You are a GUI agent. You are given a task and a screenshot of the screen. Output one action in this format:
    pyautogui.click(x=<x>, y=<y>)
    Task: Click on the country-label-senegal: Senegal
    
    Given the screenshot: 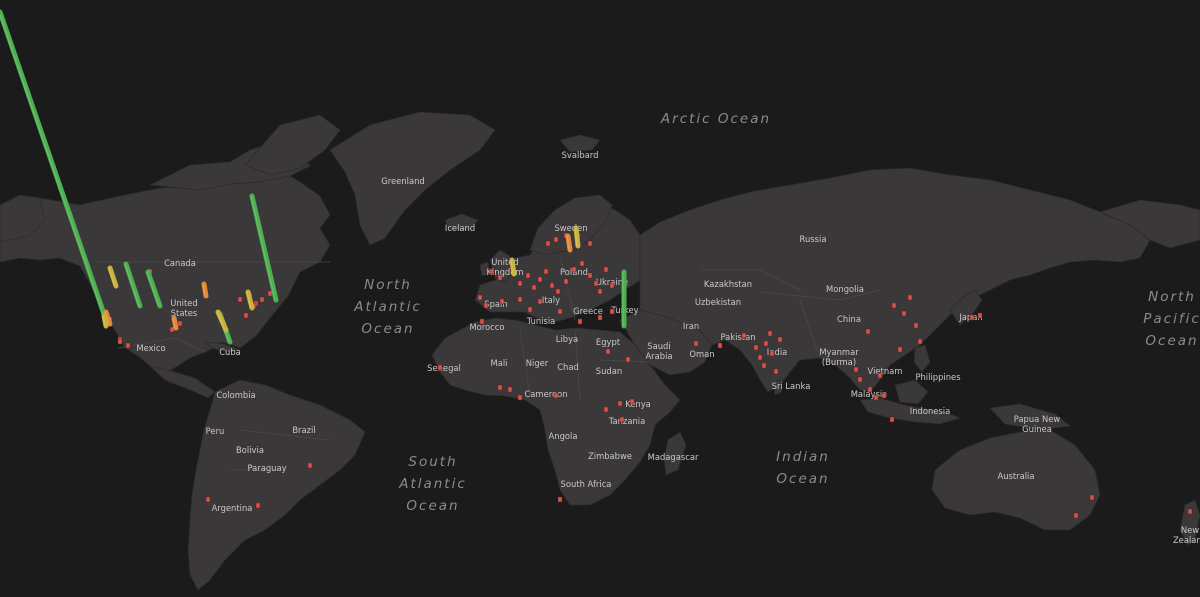 What is the action you would take?
    pyautogui.click(x=444, y=368)
    